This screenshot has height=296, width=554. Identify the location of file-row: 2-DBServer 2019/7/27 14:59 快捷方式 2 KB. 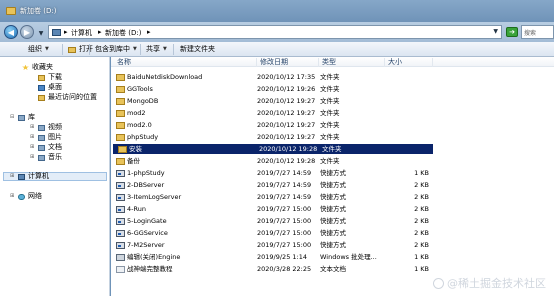
(332, 185).